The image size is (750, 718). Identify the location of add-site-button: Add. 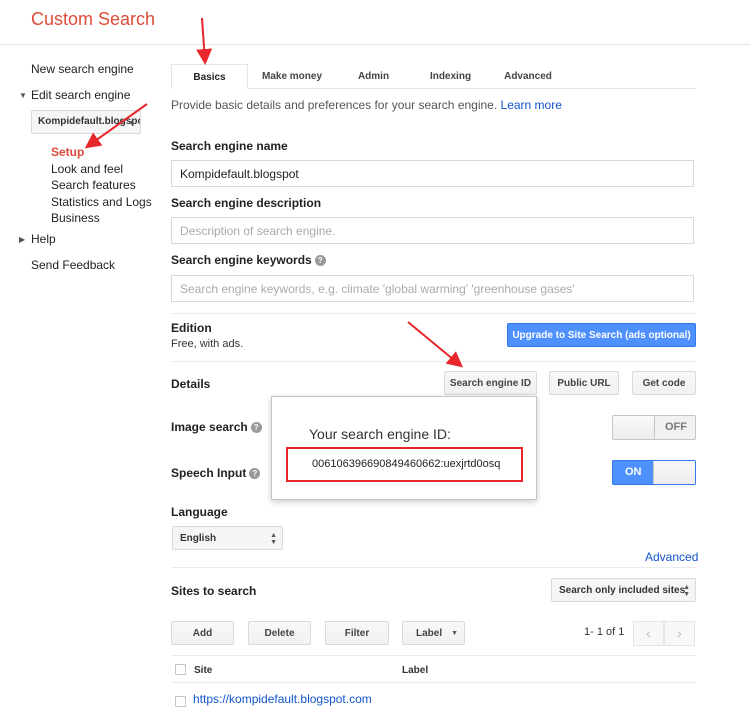
(202, 633).